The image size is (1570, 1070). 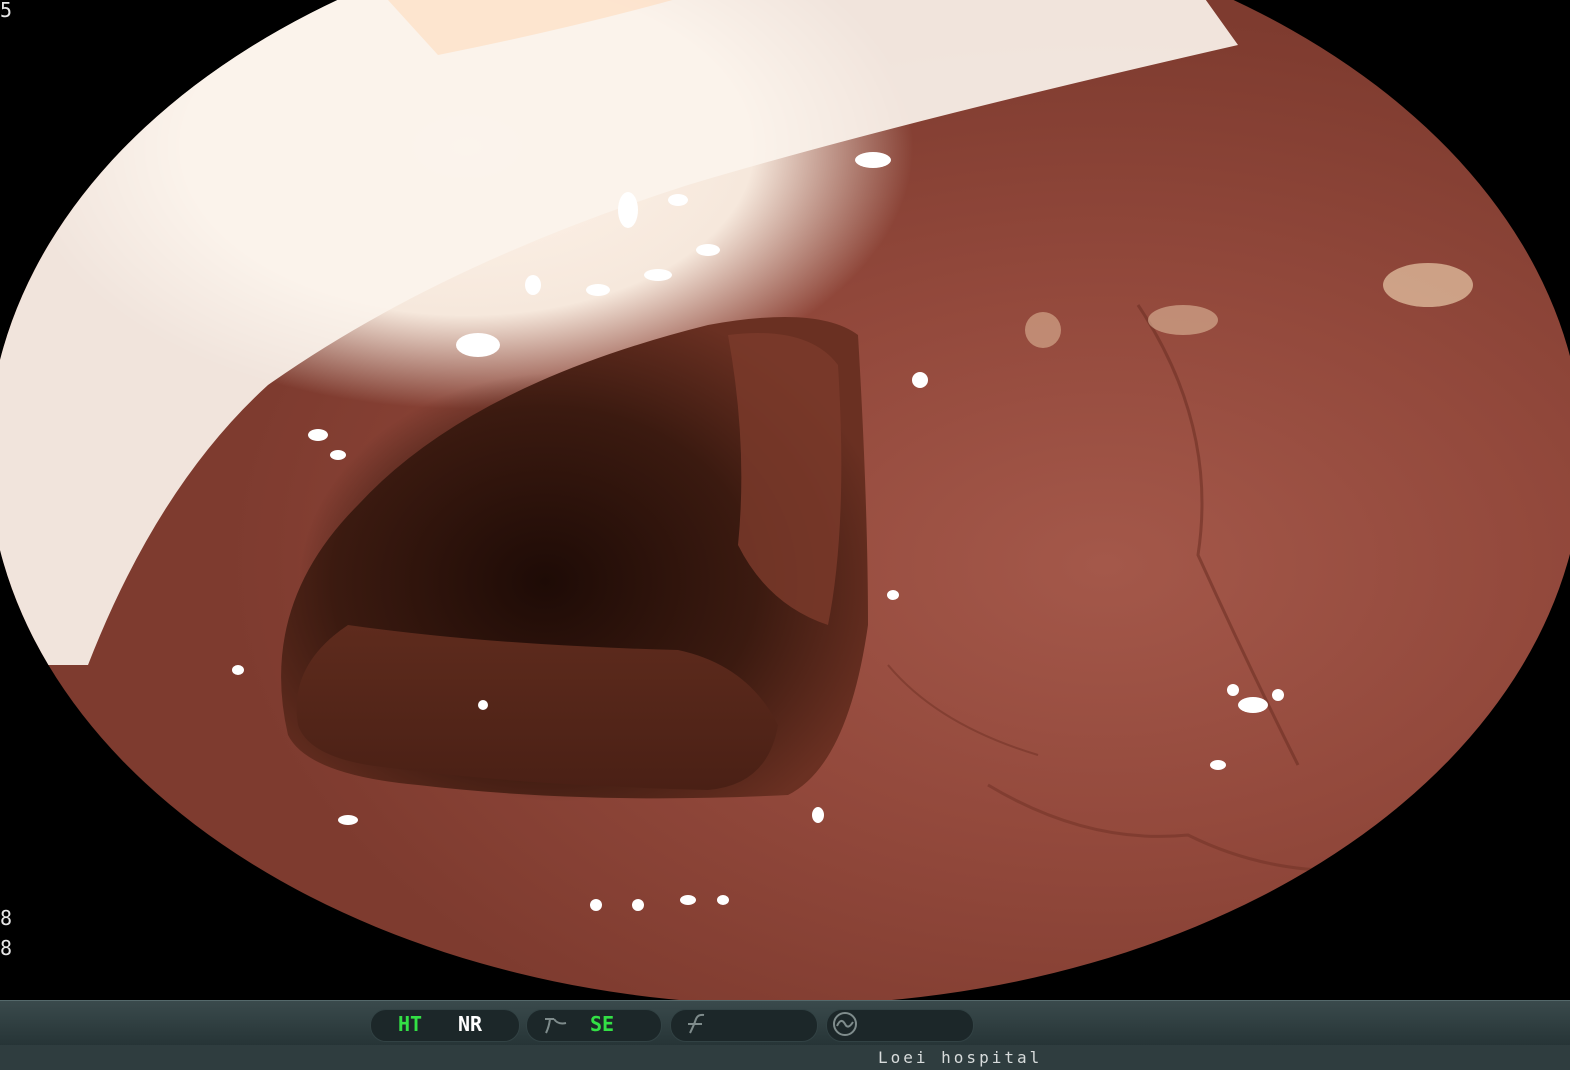 What do you see at coordinates (785, 1057) in the screenshot?
I see `footer-bar` at bounding box center [785, 1057].